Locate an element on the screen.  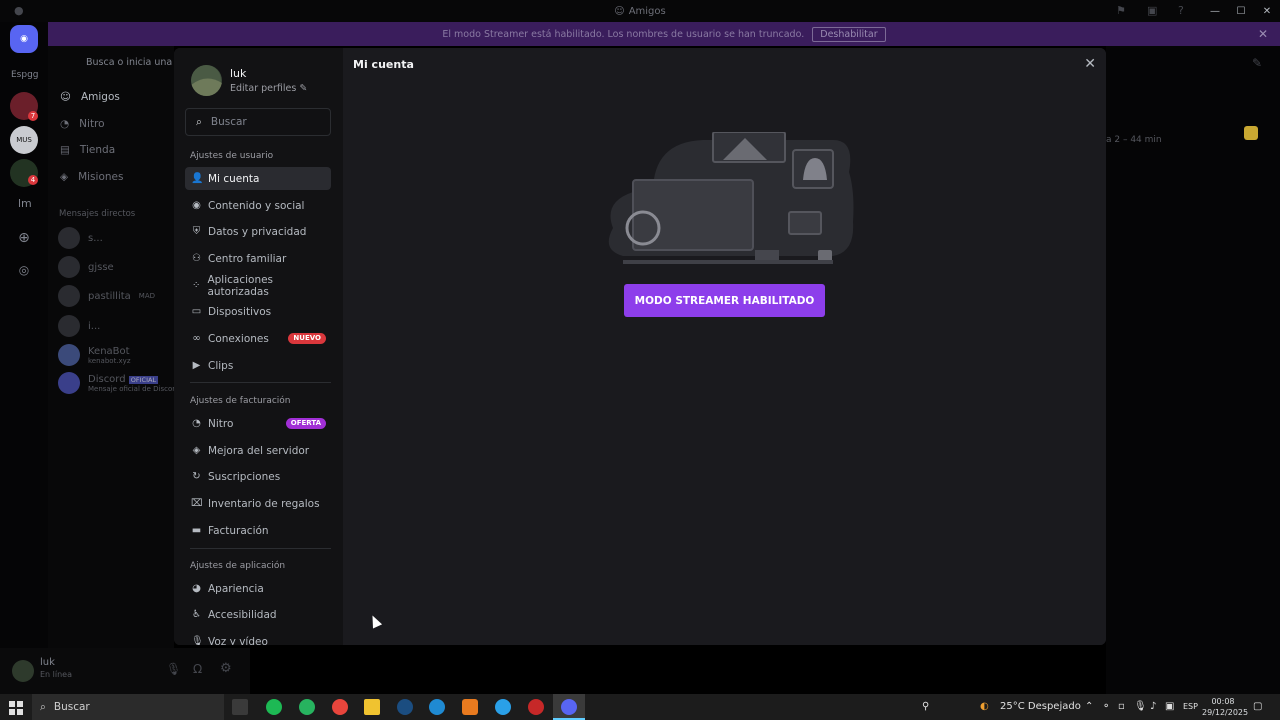
sidebar-item-connections: ∞ Conexiones NUEVO is located at coordinates (258, 338).